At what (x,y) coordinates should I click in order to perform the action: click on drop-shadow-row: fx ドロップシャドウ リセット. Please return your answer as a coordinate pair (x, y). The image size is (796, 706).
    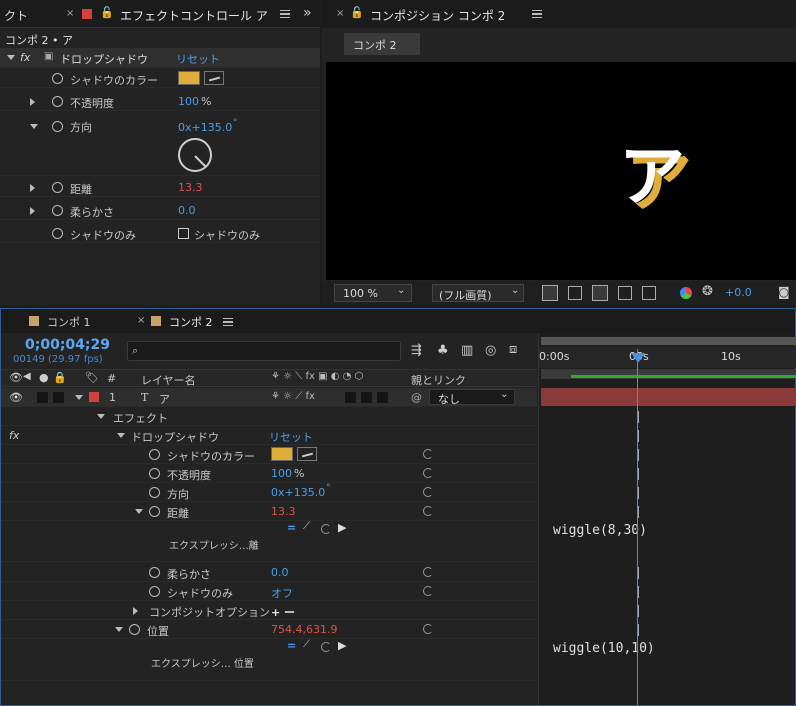
    Looking at the image, I should click on (269, 435).